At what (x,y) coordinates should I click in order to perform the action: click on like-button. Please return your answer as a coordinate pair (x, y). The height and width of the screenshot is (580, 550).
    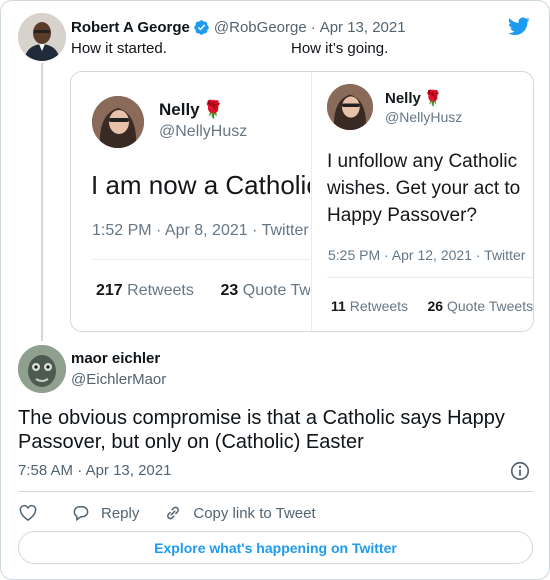
    Looking at the image, I should click on (28, 513).